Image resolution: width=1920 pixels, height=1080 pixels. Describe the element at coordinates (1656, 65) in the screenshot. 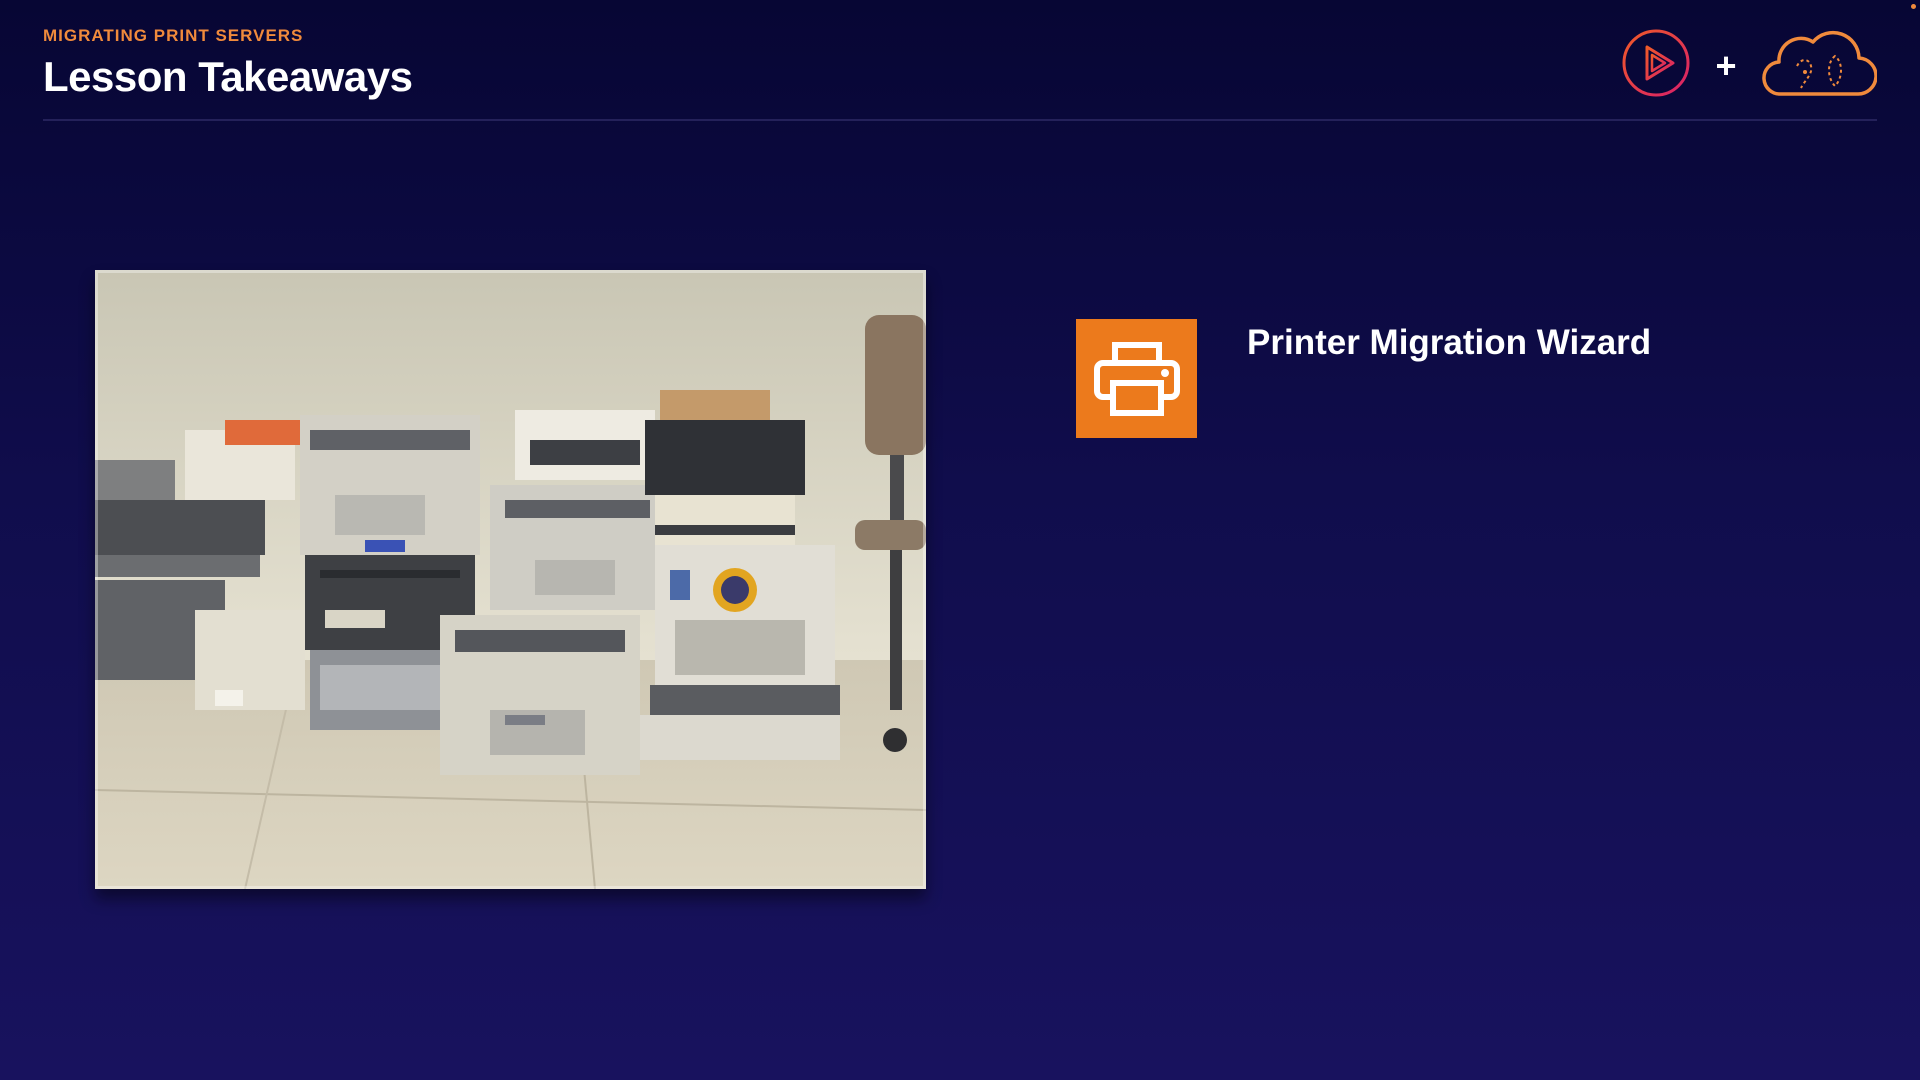

I see `play-circle-logo-icon` at that location.